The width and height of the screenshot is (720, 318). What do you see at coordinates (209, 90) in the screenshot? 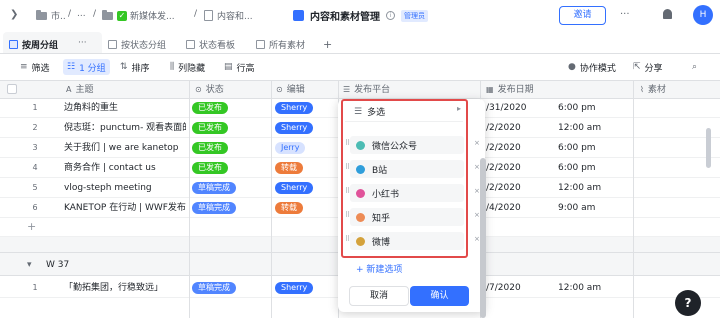
I see `column-header-status: ⊙ 状态` at bounding box center [209, 90].